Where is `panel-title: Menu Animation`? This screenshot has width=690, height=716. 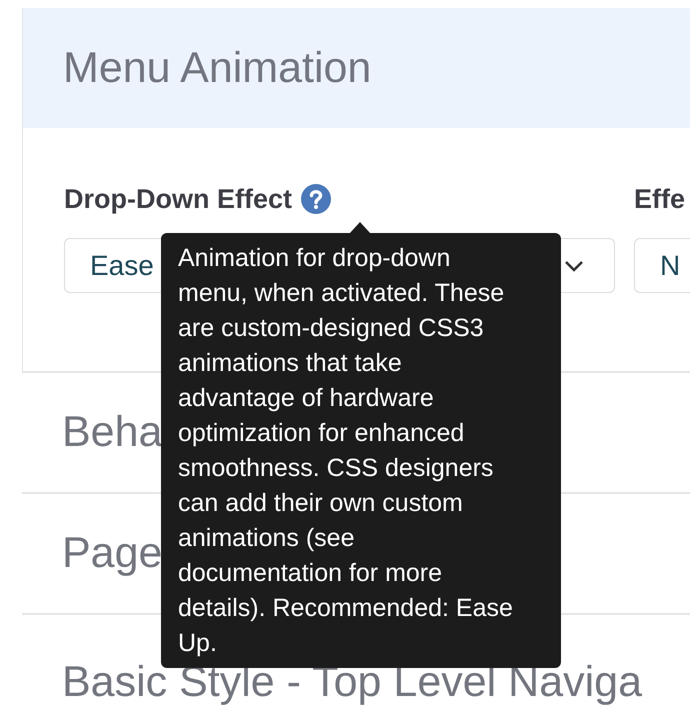
panel-title: Menu Animation is located at coordinates (217, 68).